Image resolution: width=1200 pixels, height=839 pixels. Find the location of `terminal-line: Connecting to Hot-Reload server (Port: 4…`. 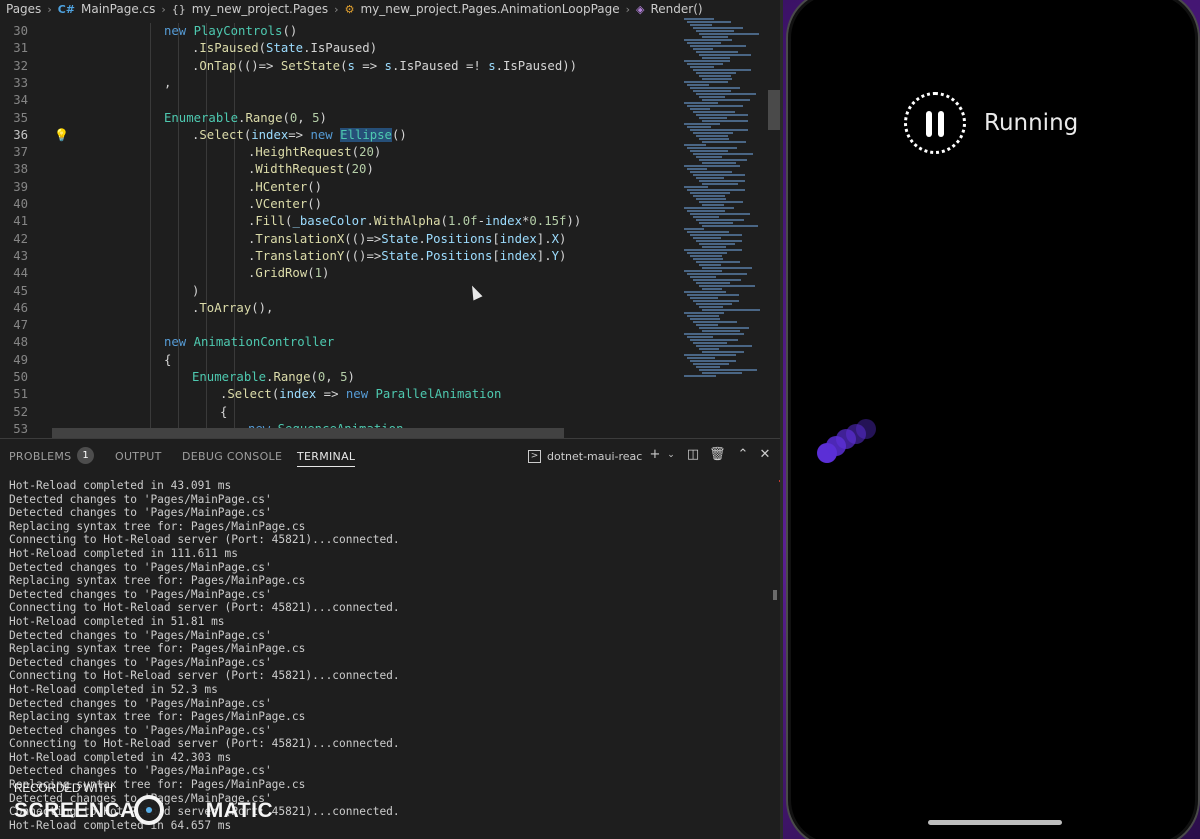

terminal-line: Connecting to Hot-Reload server (Port: 4… is located at coordinates (204, 540).